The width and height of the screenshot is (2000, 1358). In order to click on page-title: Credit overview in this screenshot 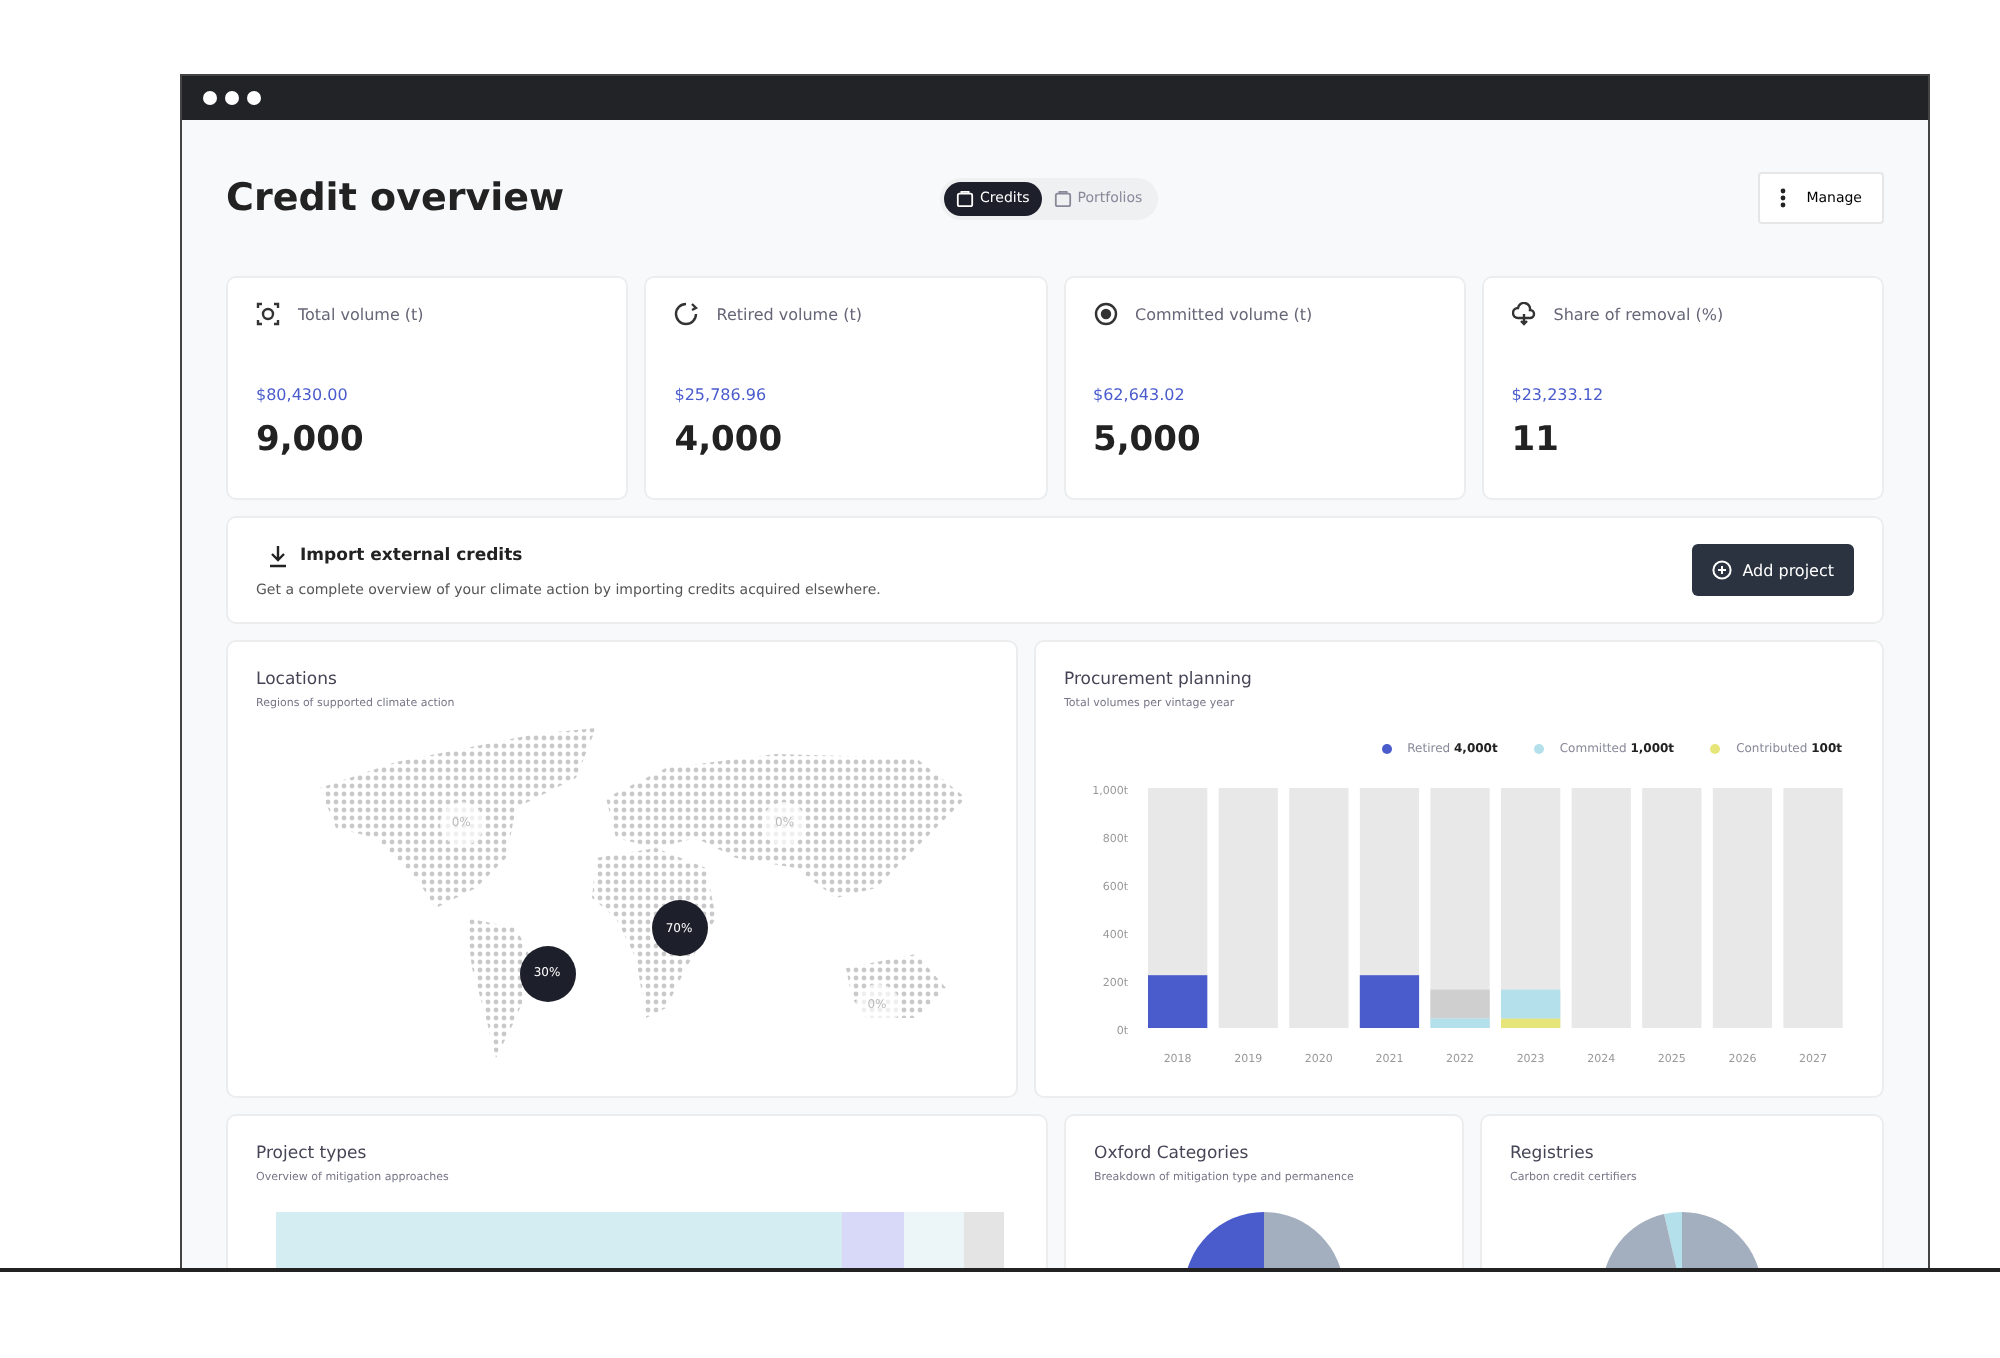, I will do `click(396, 198)`.